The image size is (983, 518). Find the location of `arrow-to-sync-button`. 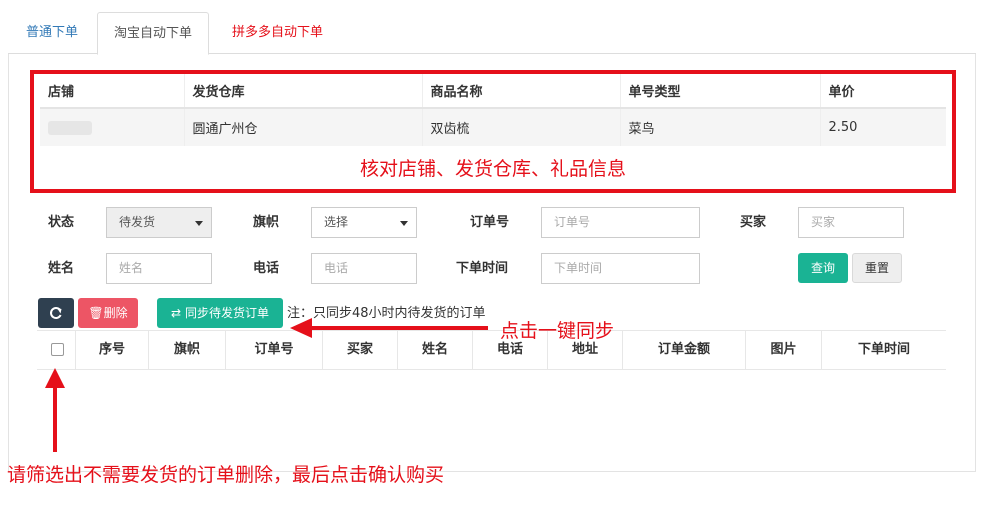

arrow-to-sync-button is located at coordinates (389, 328).